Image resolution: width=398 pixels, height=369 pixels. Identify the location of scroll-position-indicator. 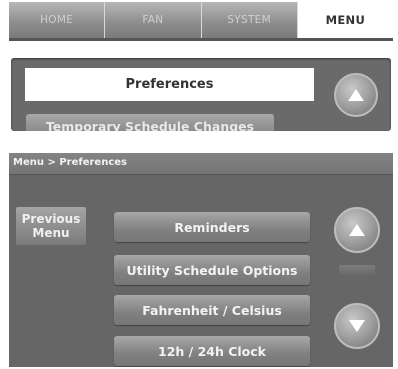
(357, 270).